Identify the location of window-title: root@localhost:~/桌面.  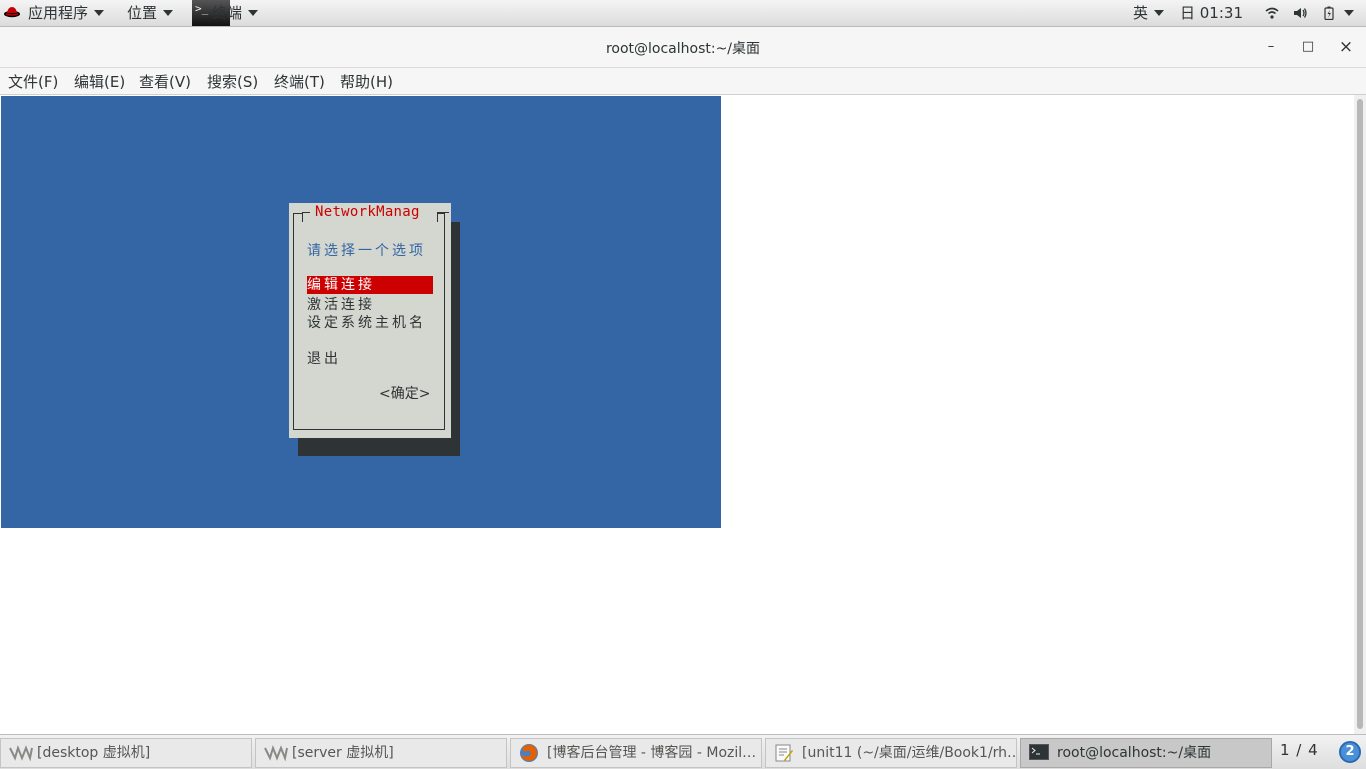
(683, 49).